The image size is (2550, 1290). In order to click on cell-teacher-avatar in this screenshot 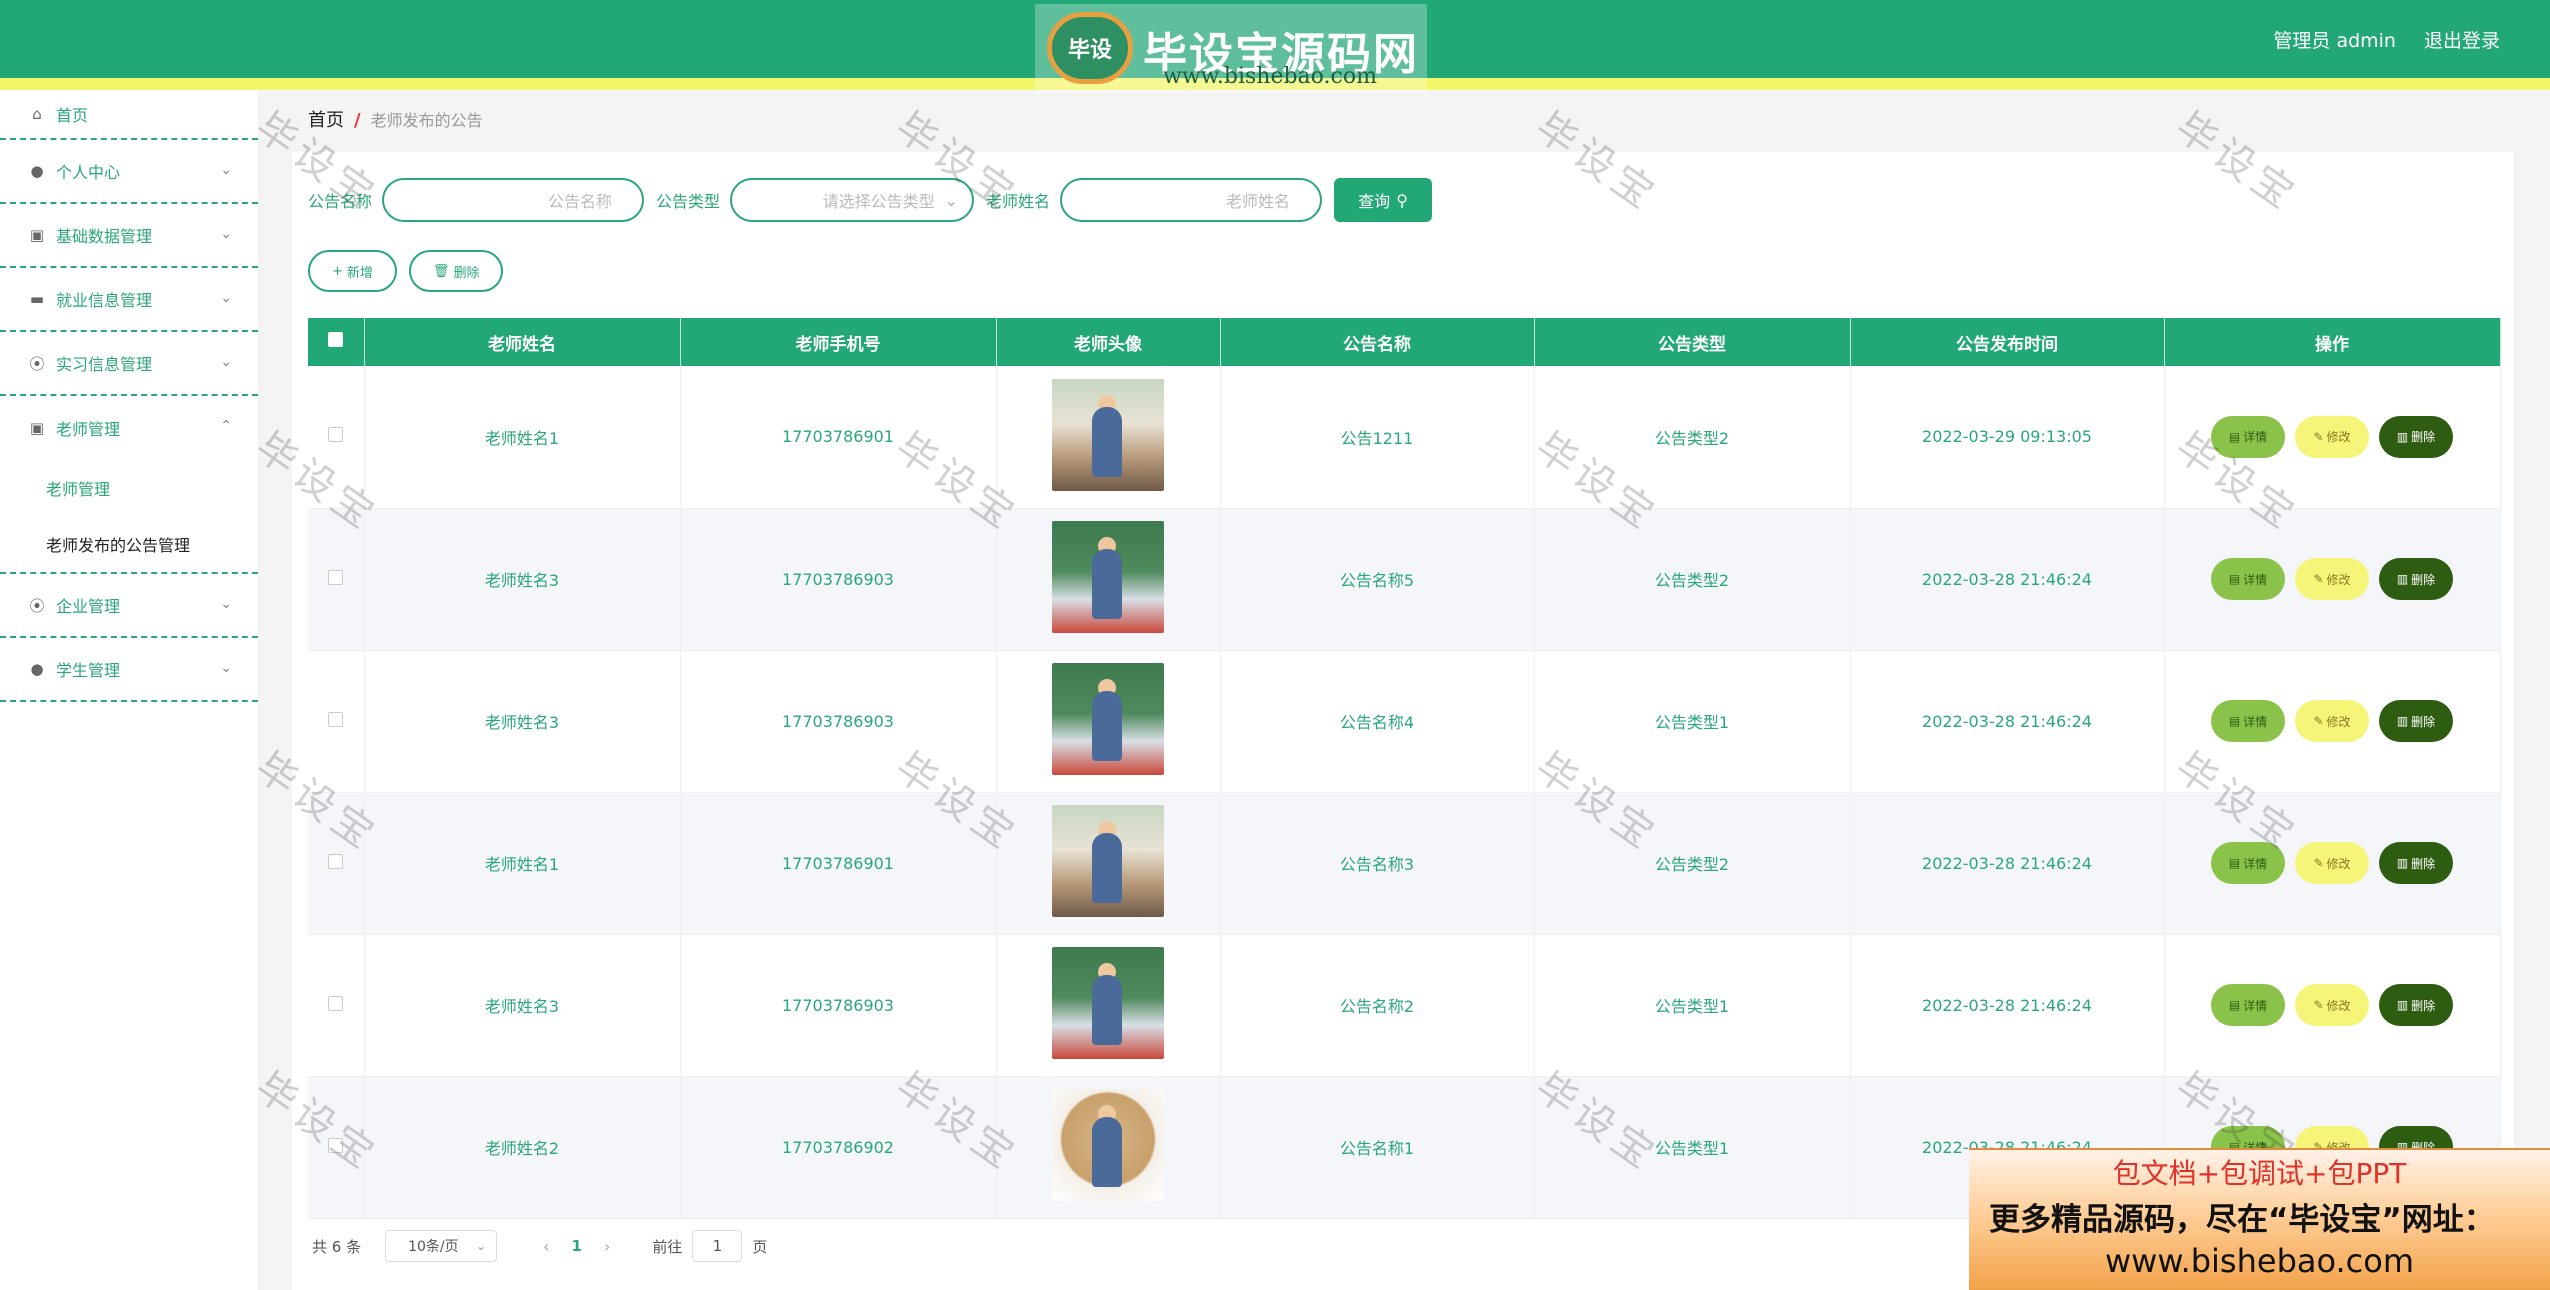, I will do `click(1108, 1147)`.